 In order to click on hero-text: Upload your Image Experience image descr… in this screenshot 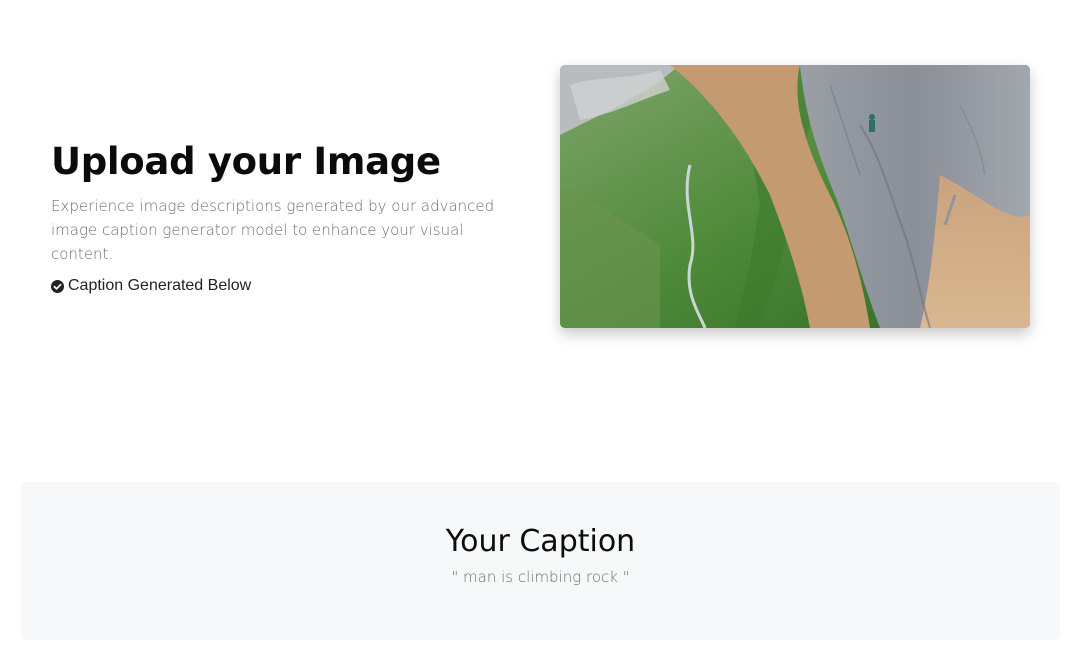, I will do `click(286, 216)`.